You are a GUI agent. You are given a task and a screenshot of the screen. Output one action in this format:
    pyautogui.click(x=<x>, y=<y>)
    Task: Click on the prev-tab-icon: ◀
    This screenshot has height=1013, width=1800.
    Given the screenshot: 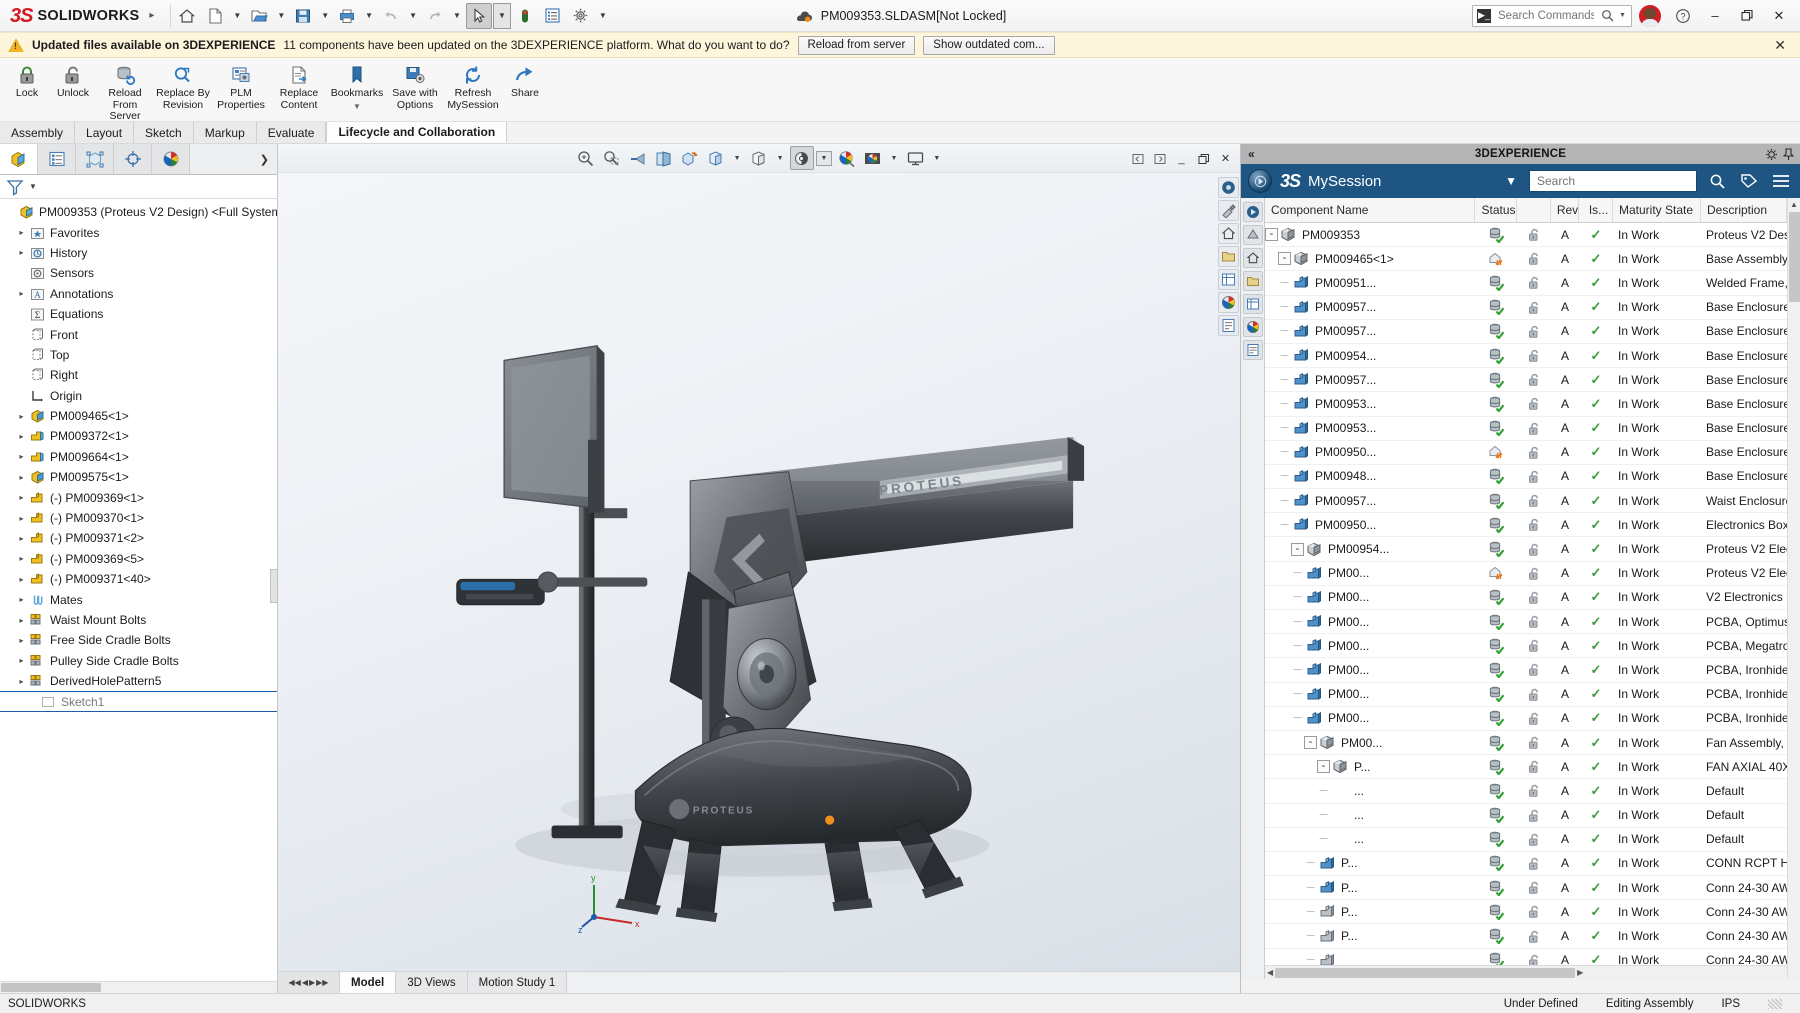 What is the action you would take?
    pyautogui.click(x=305, y=982)
    